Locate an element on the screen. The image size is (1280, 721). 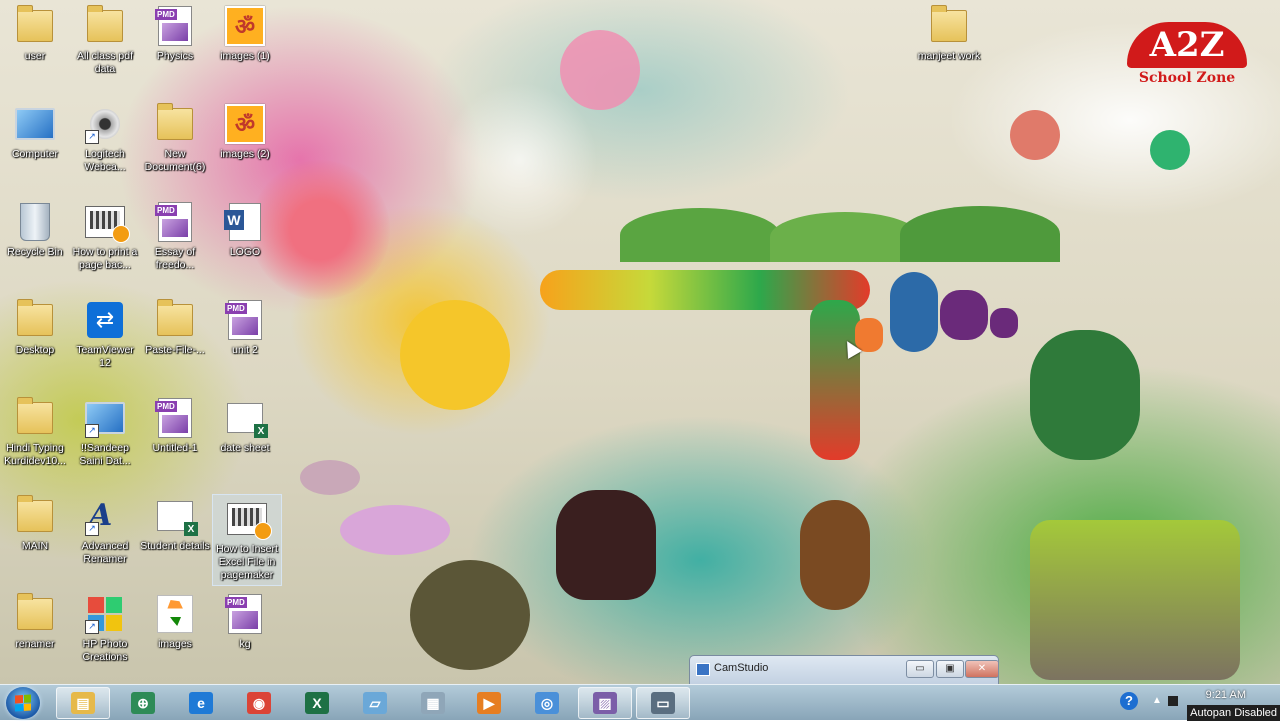
logo-sub-text: School Zone is located at coordinates (1187, 78).